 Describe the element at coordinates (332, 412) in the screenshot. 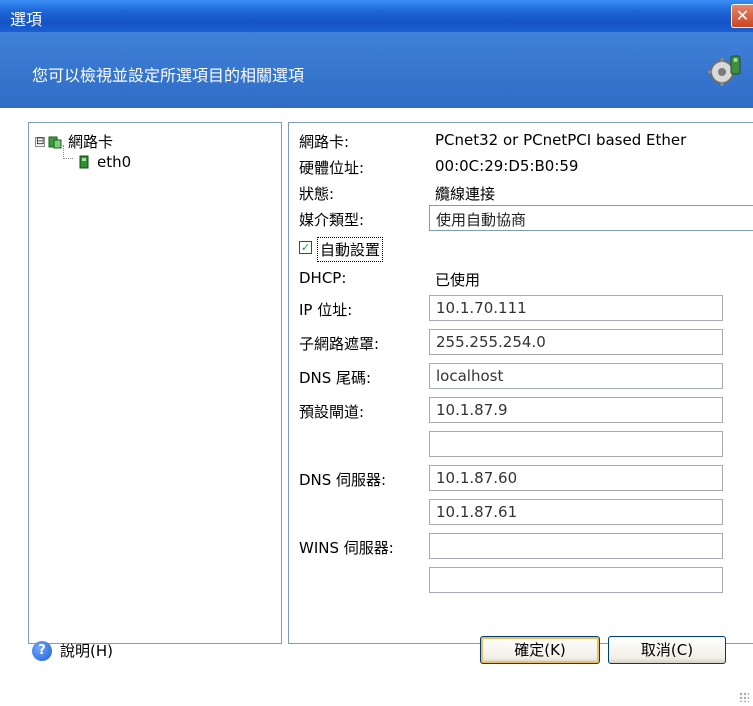

I see `gateway-label: 預設閘道:` at that location.